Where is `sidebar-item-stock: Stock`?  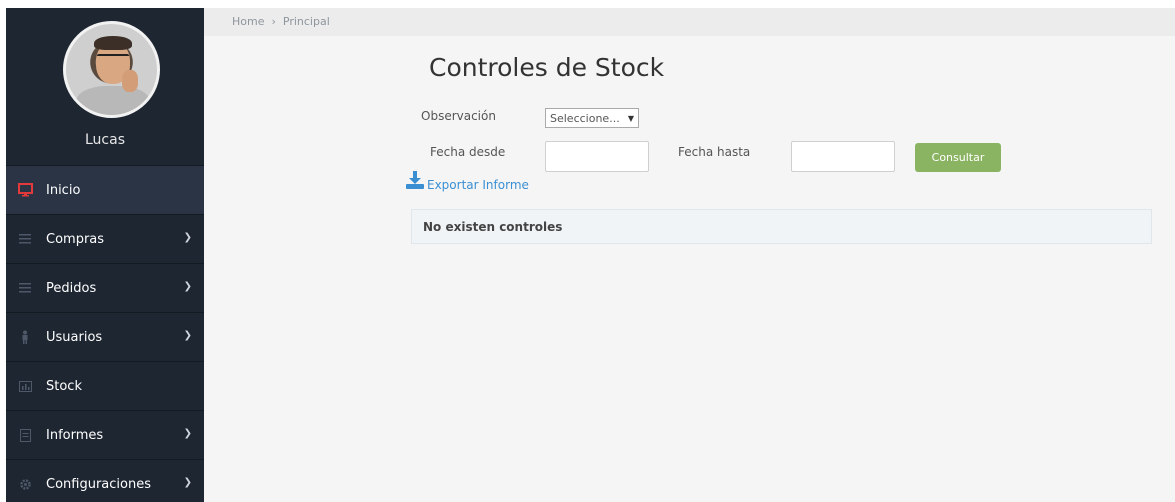 sidebar-item-stock: Stock is located at coordinates (105, 385).